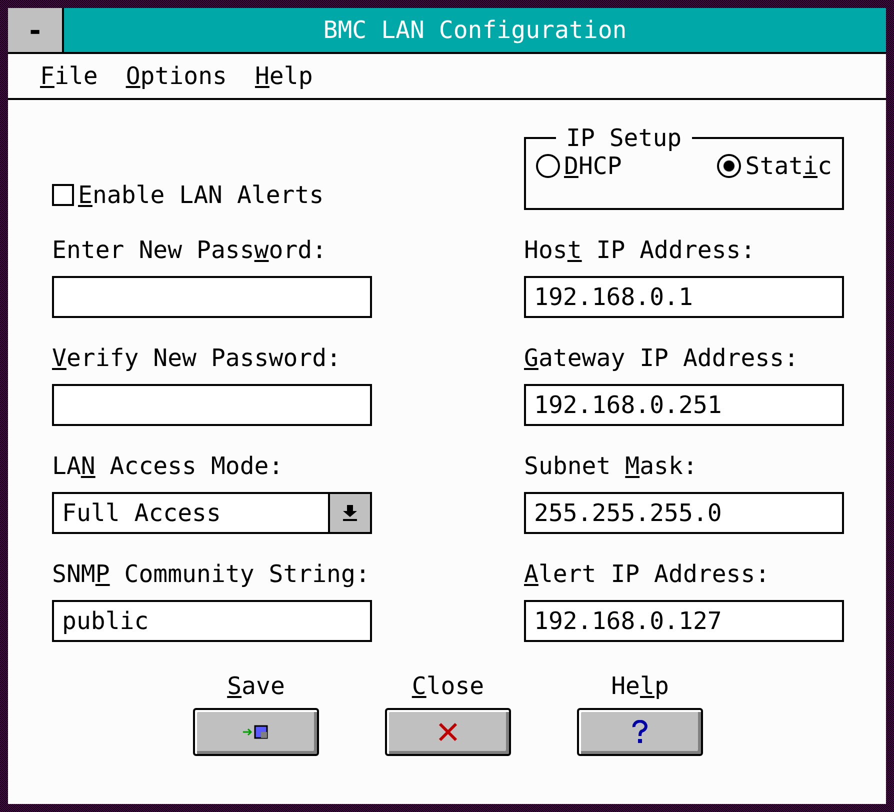  What do you see at coordinates (63, 195) in the screenshot?
I see `checkbox` at bounding box center [63, 195].